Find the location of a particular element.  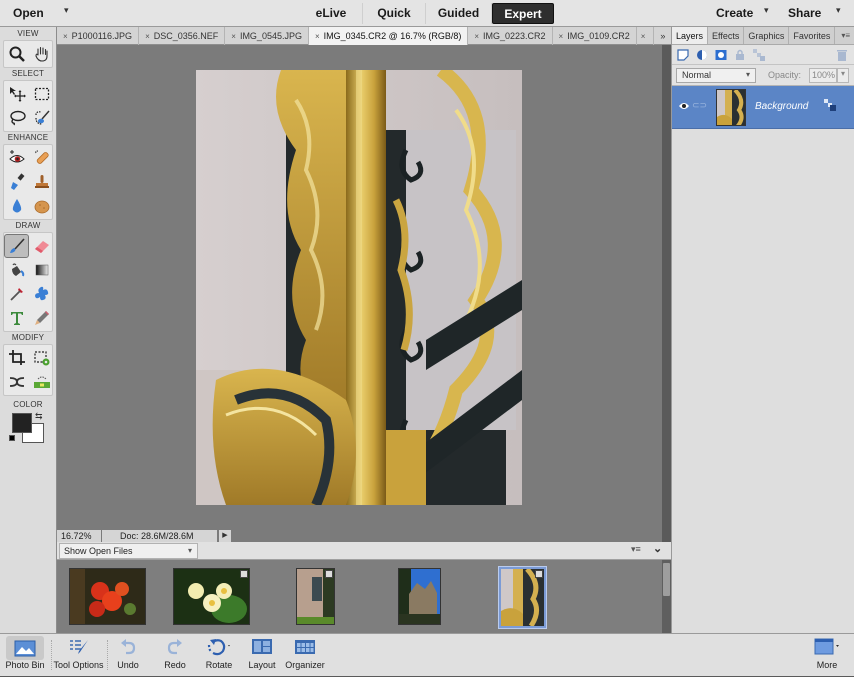

redo-button: Redo is located at coordinates (175, 655).